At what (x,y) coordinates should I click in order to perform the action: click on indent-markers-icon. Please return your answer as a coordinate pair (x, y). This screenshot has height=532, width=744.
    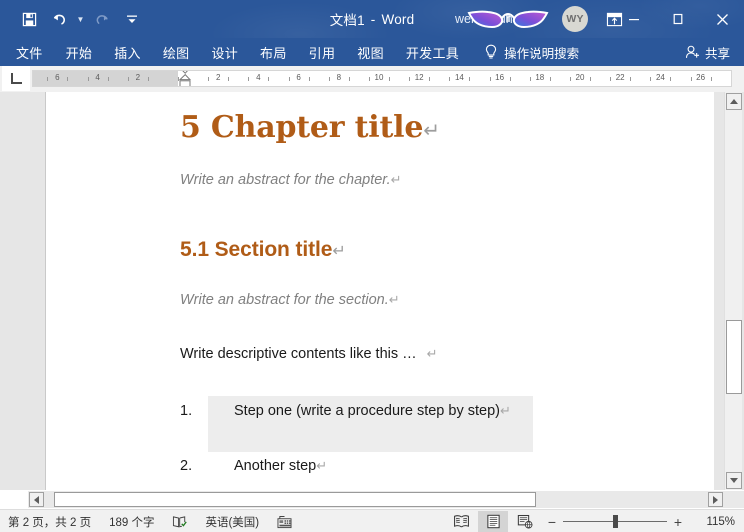
    Looking at the image, I should click on (185, 78).